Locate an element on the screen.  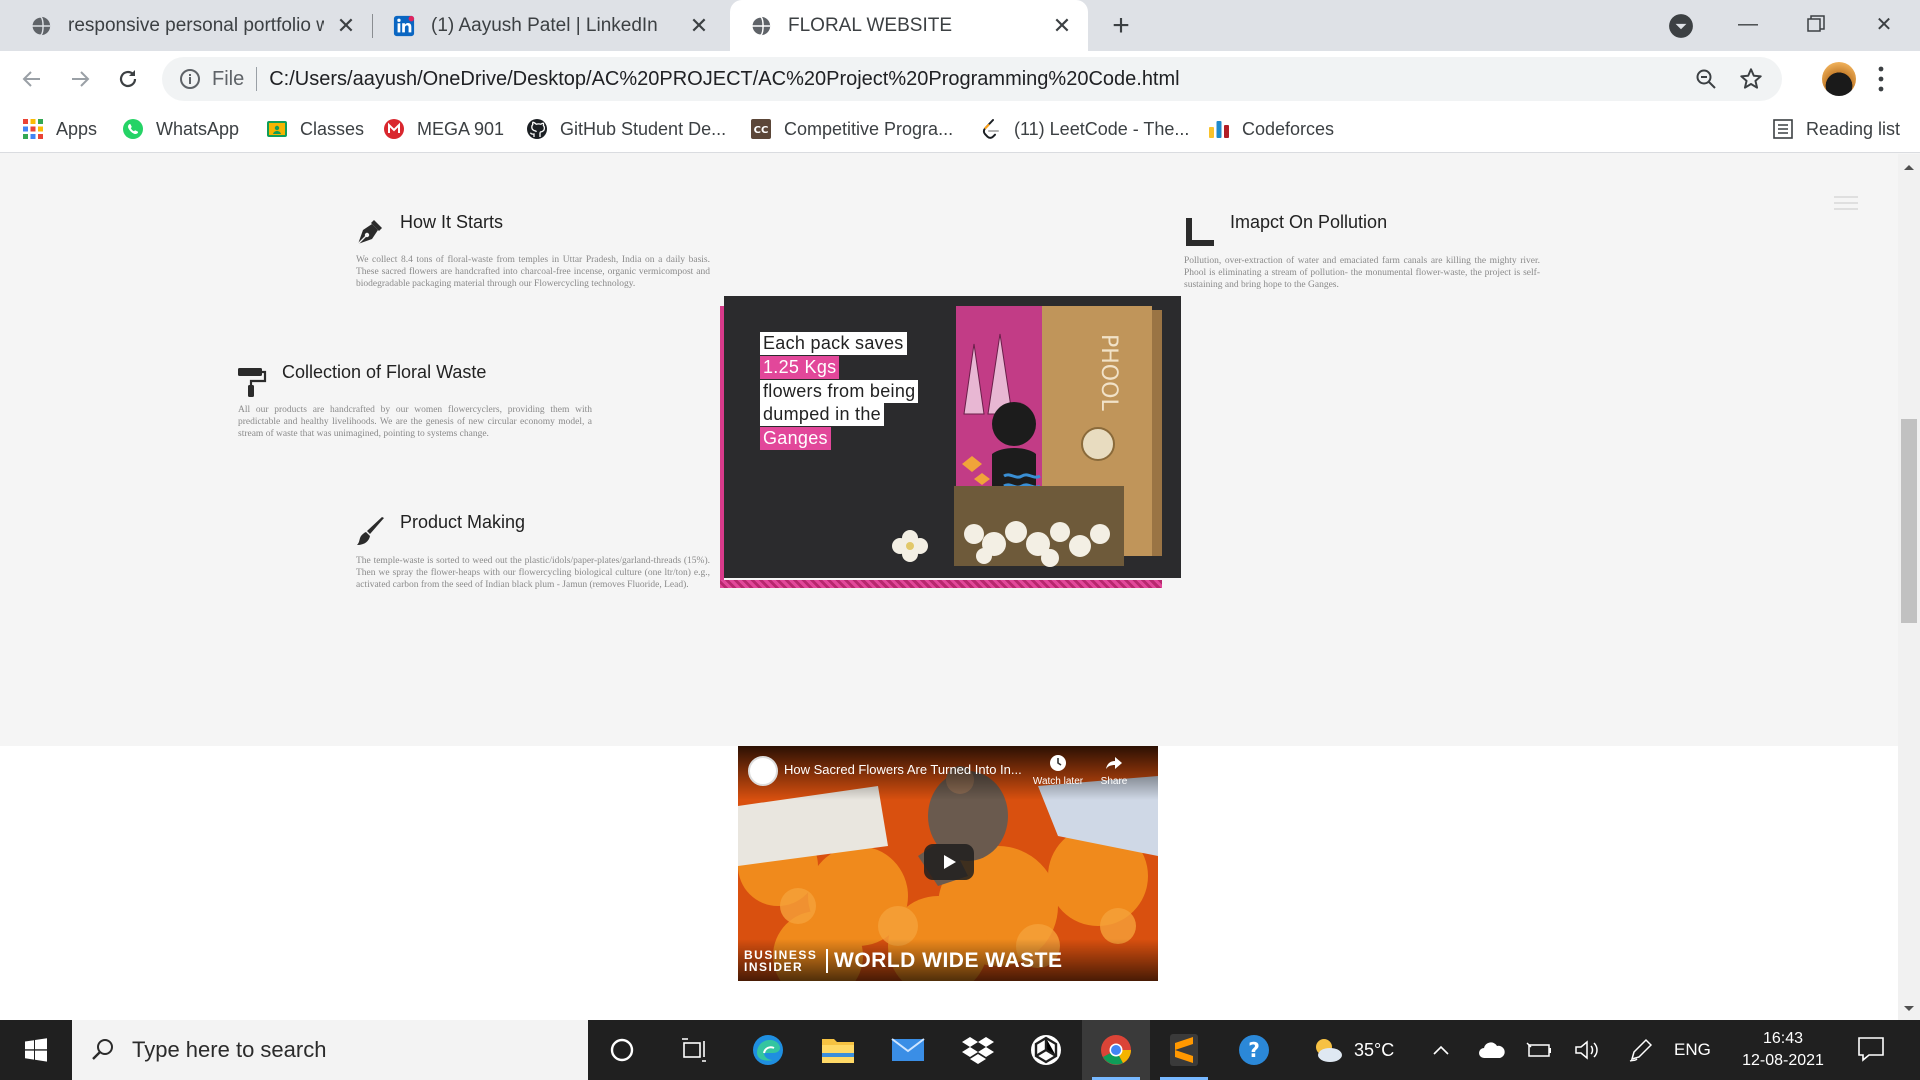
reading-list-button: Reading list is located at coordinates (1836, 129).